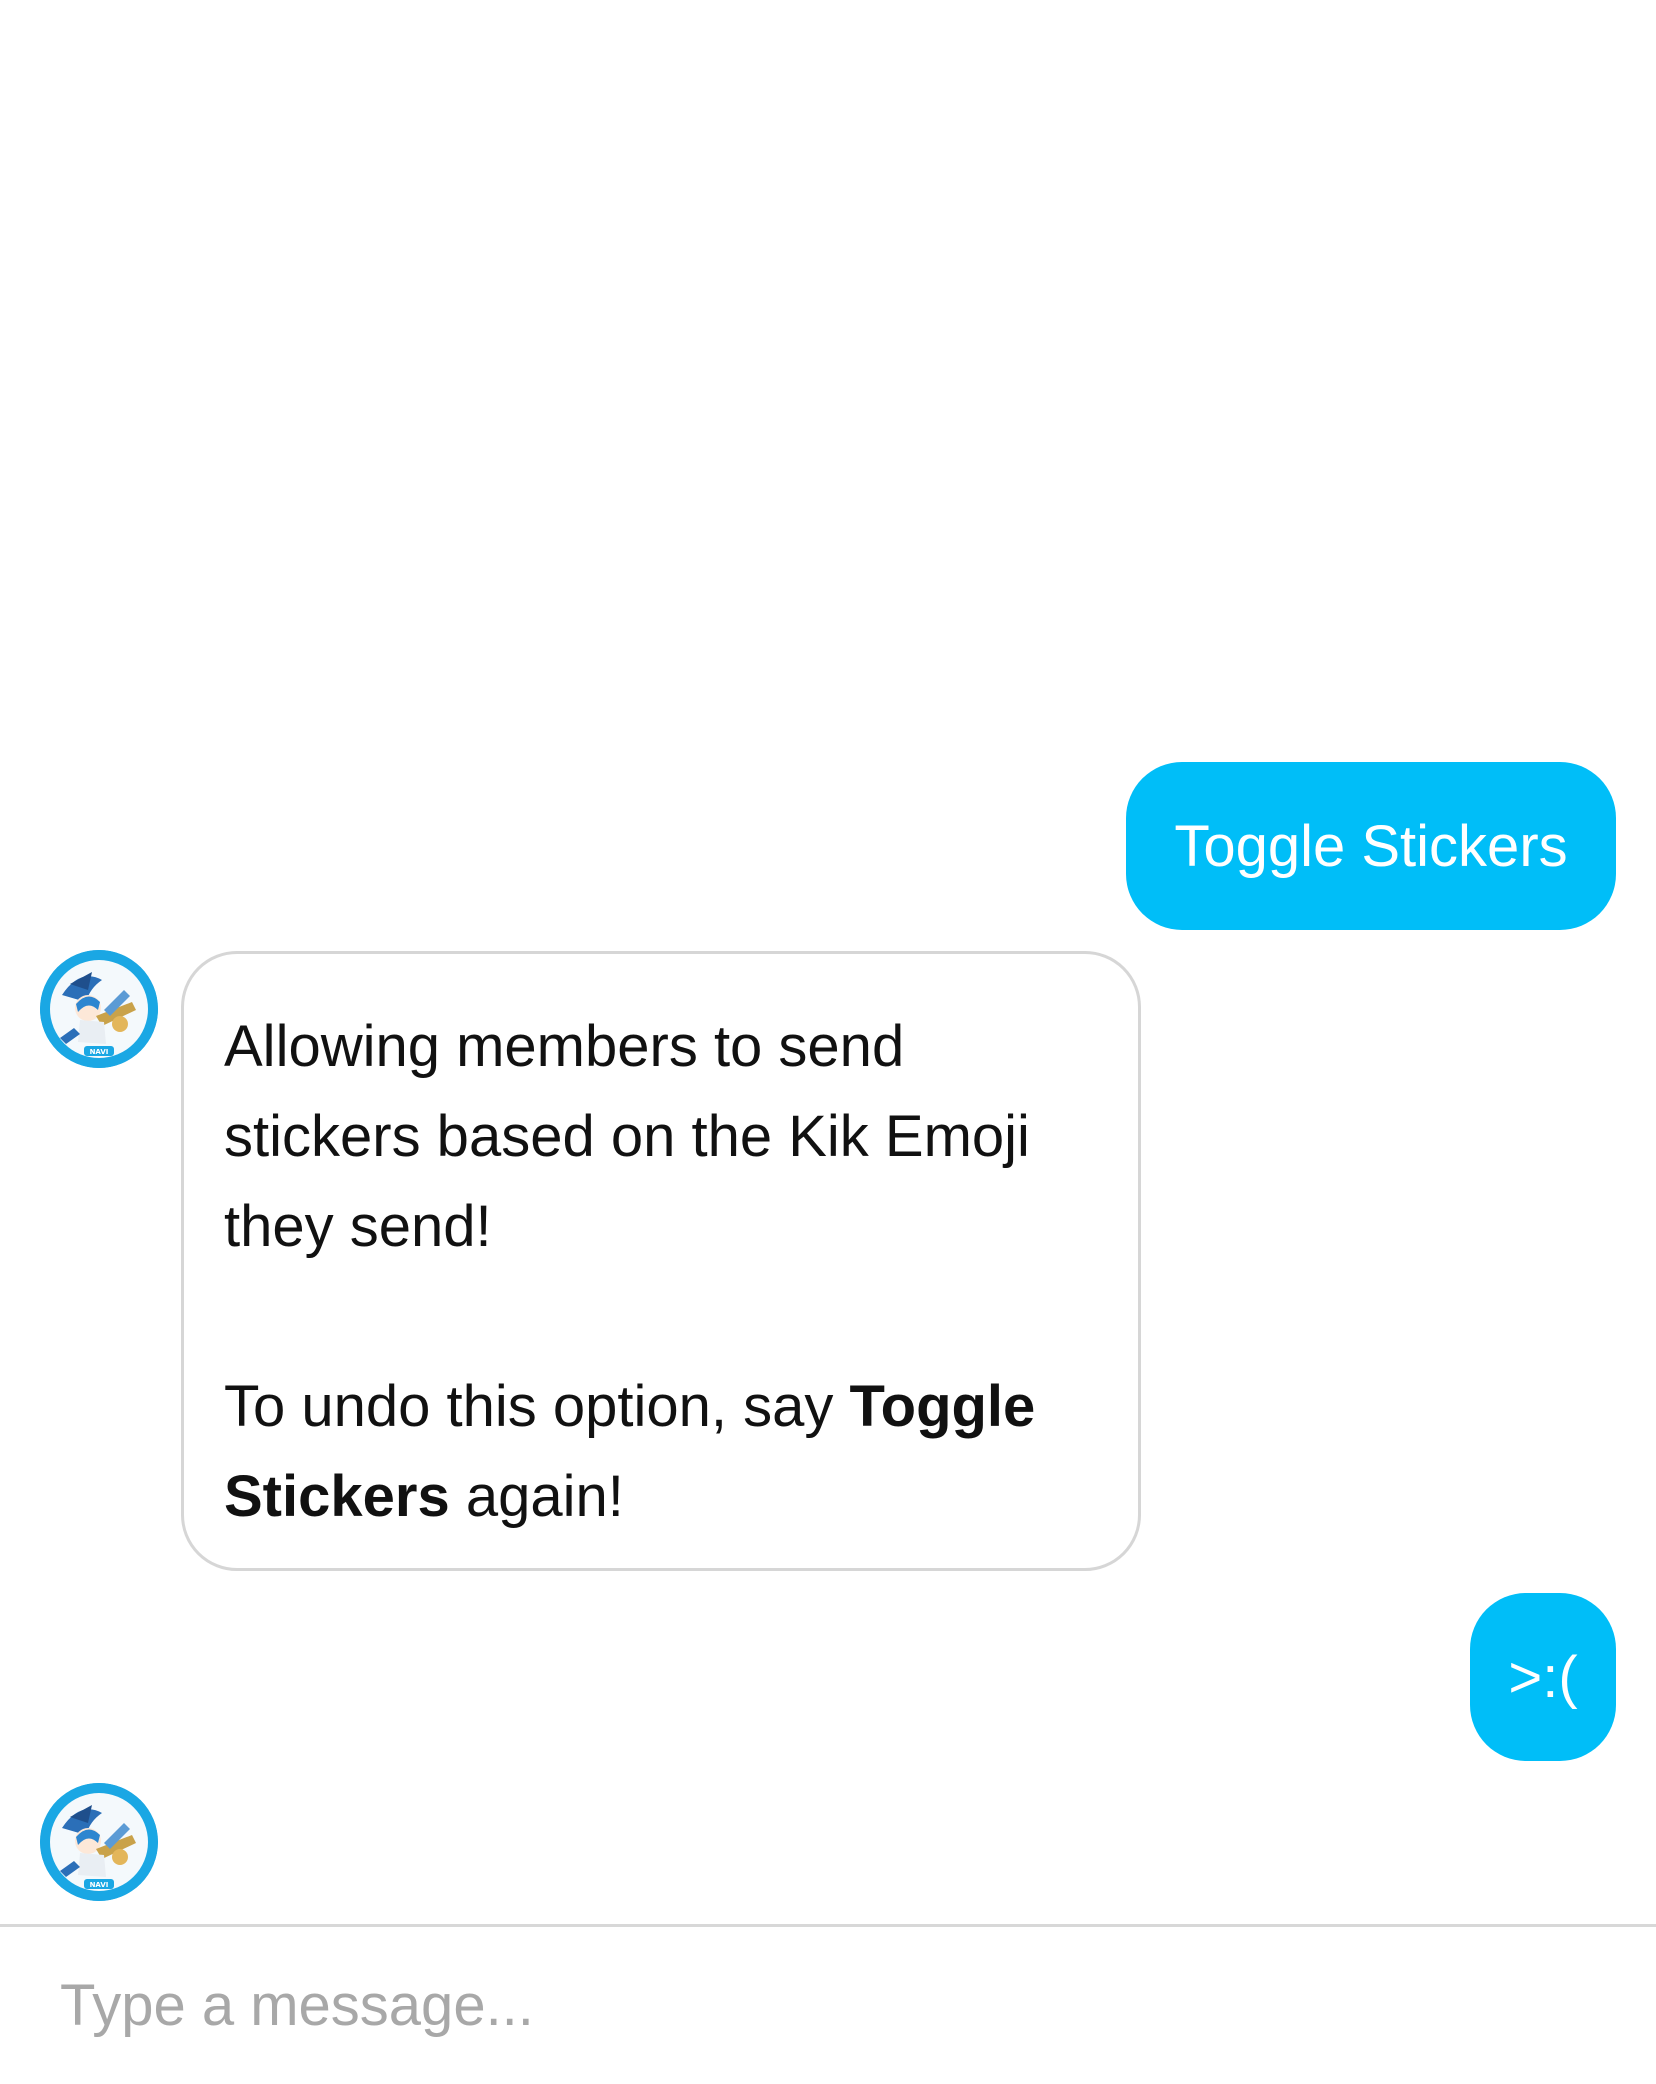  What do you see at coordinates (537, 1406) in the screenshot?
I see `message-text: To undo this option, say` at bounding box center [537, 1406].